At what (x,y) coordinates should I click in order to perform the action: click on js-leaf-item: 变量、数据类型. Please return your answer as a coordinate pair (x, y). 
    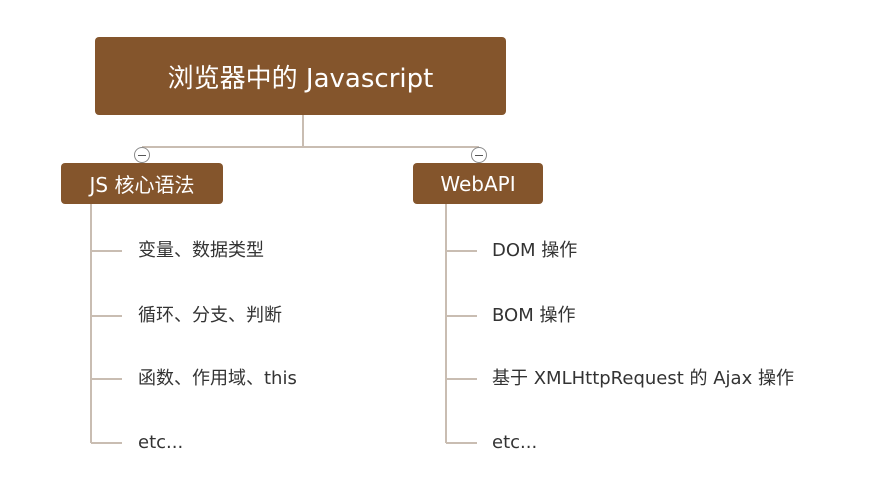
    Looking at the image, I should click on (201, 251).